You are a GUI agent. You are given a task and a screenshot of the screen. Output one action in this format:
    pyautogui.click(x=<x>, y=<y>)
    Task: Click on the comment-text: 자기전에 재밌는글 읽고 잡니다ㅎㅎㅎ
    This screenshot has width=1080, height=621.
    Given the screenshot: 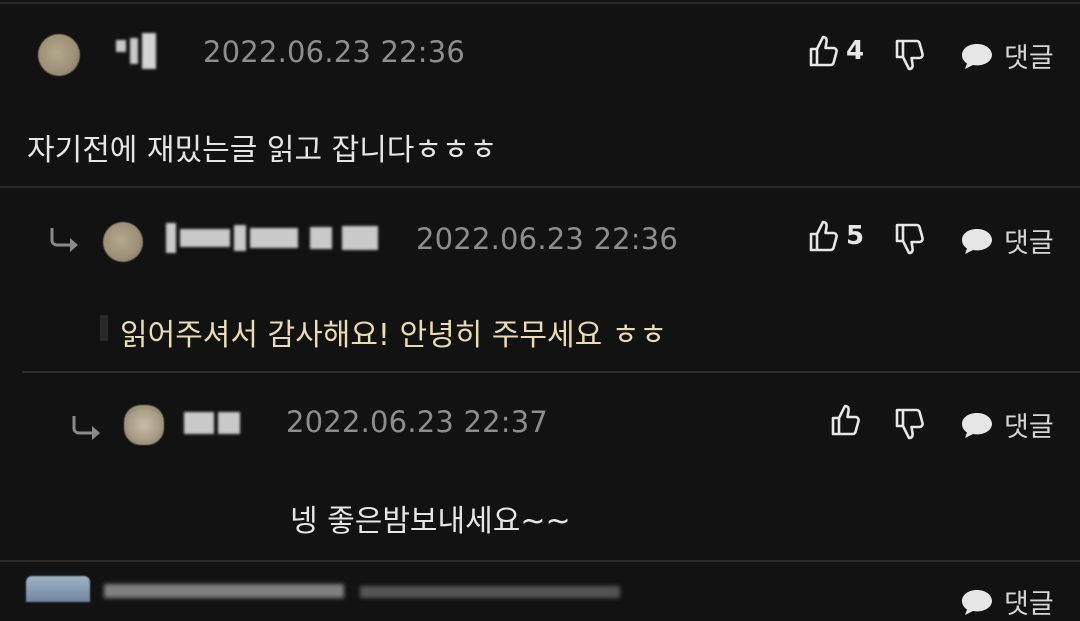 What is the action you would take?
    pyautogui.click(x=262, y=150)
    